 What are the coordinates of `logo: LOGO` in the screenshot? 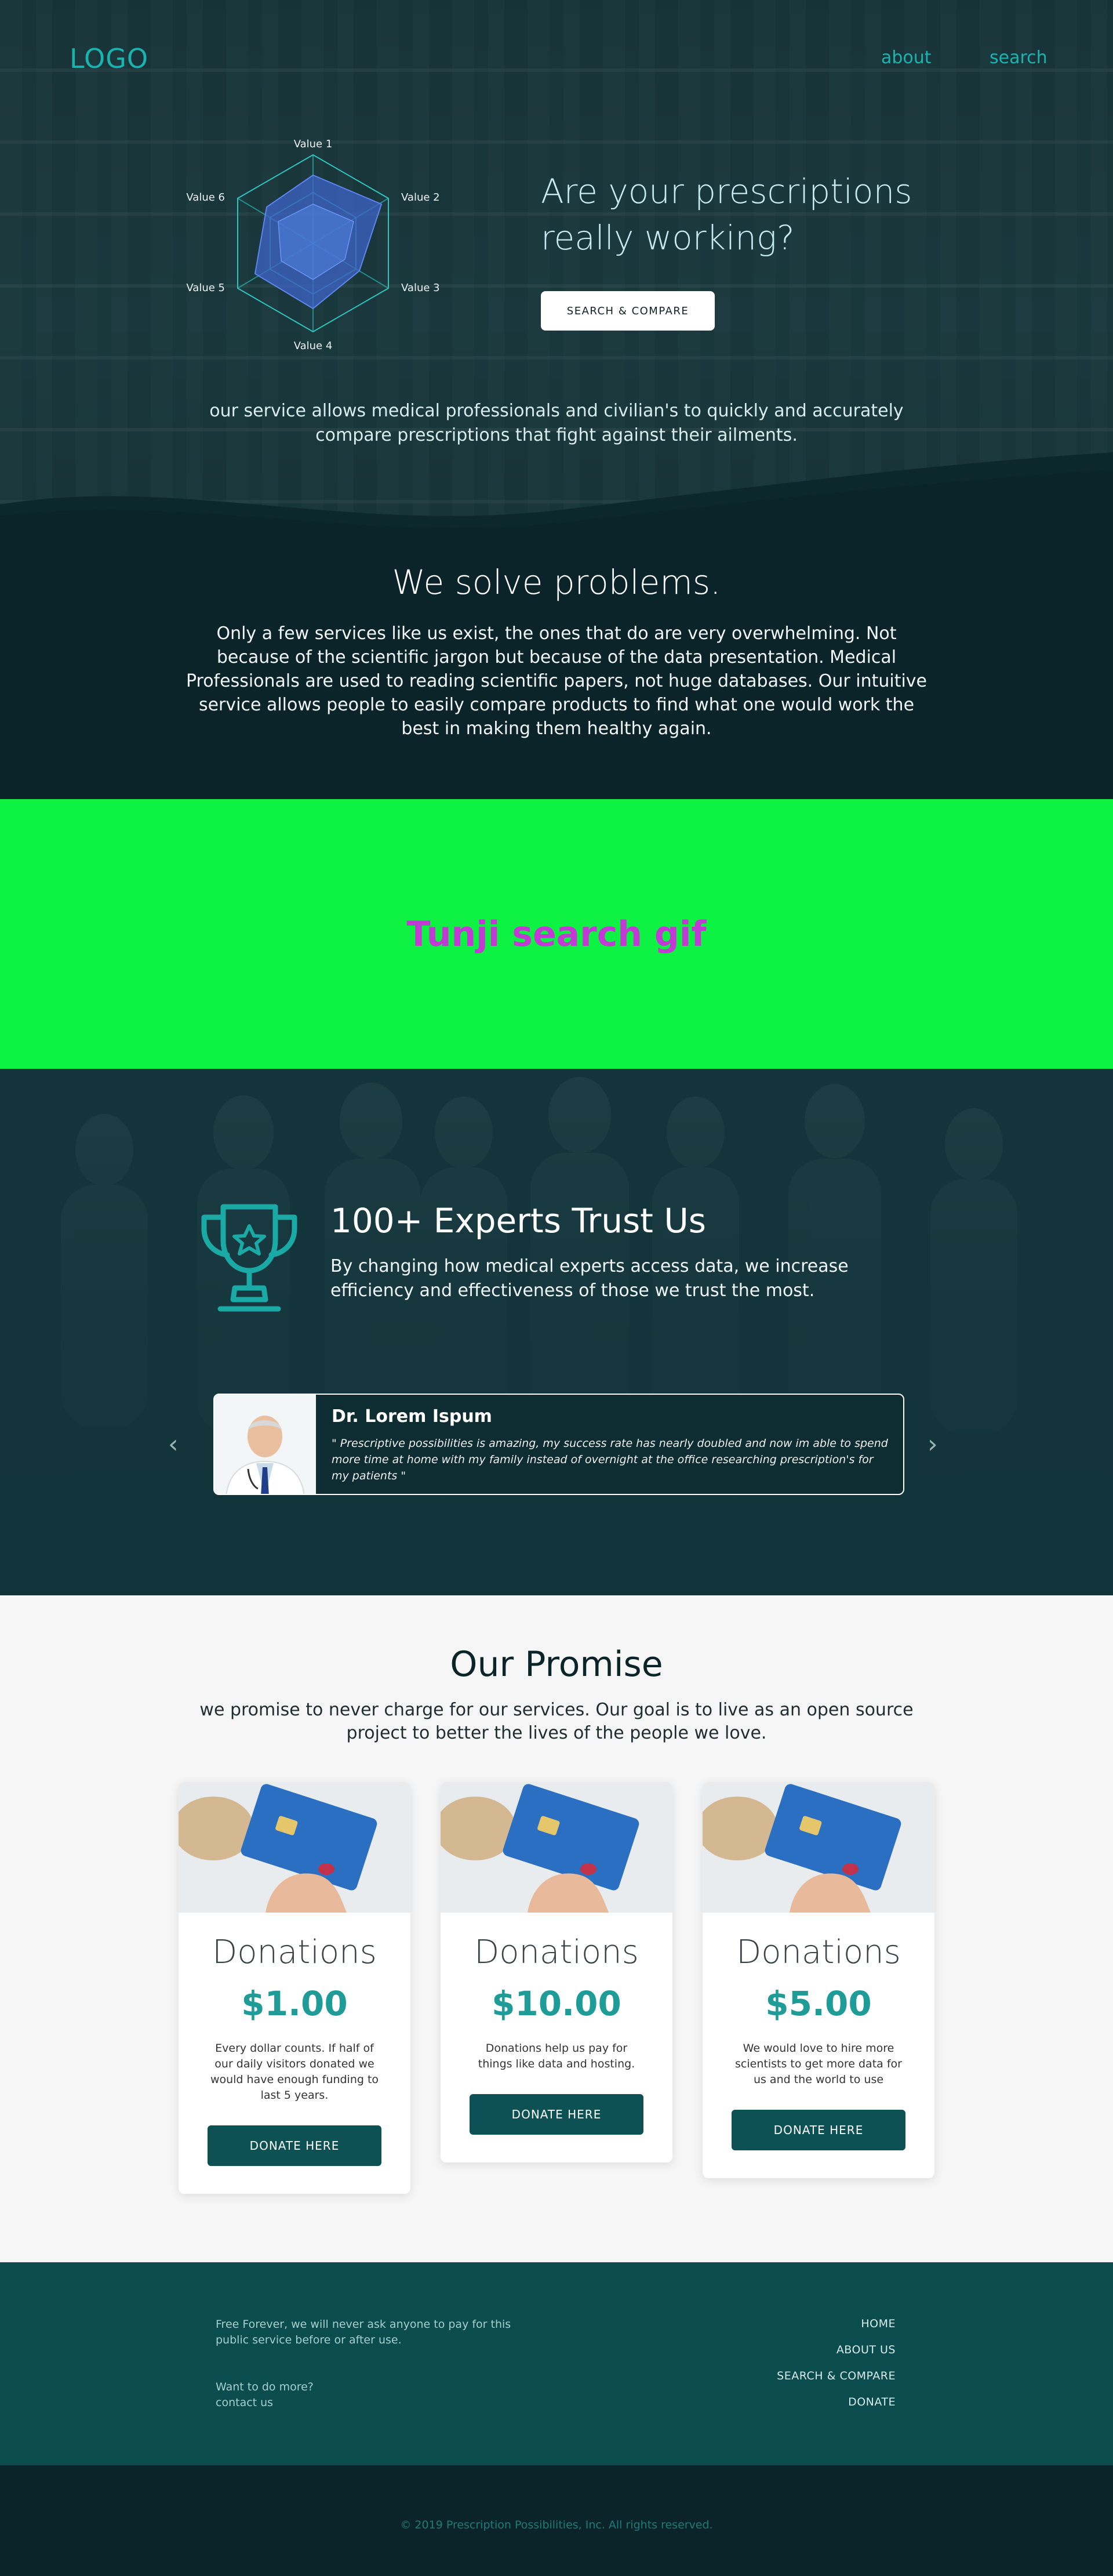 It's located at (109, 58).